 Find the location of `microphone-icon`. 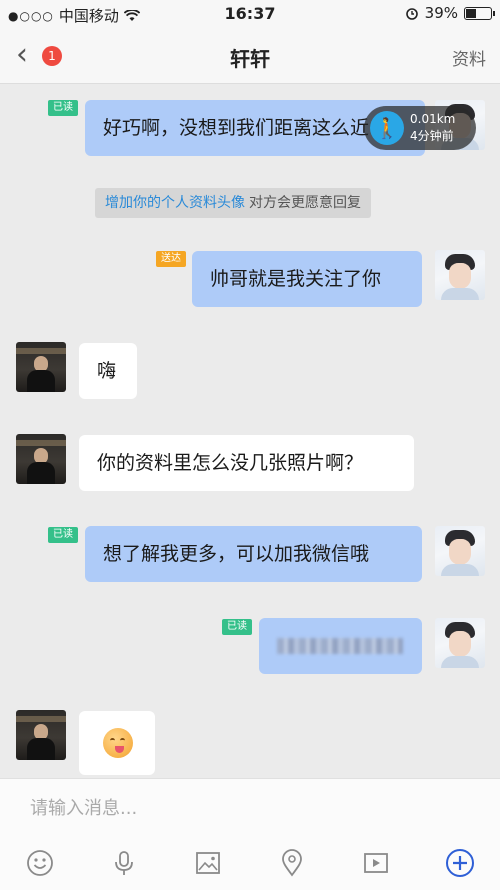

microphone-icon is located at coordinates (124, 863).